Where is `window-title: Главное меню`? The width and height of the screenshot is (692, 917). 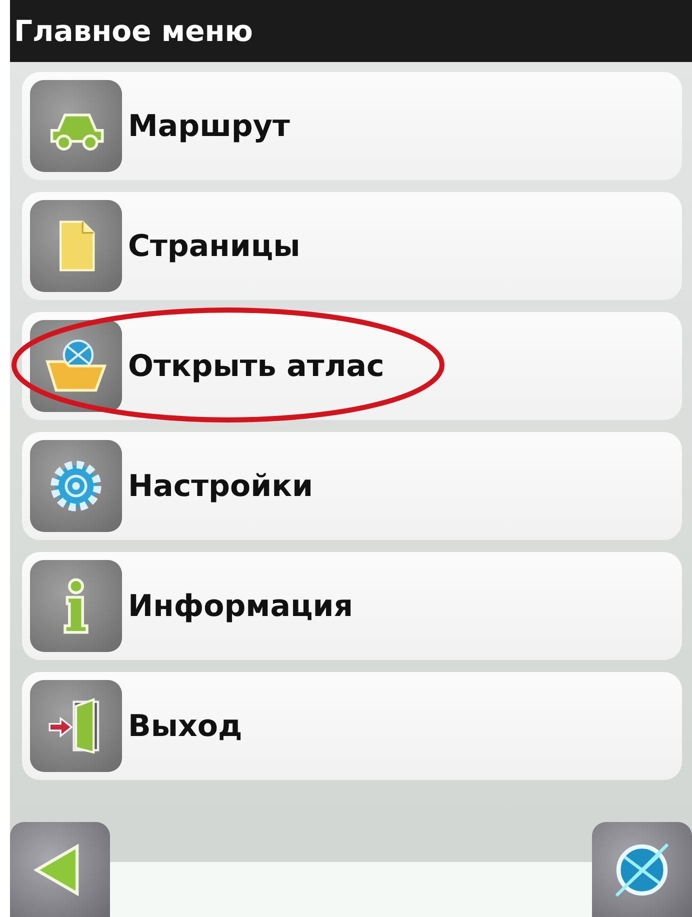 window-title: Главное меню is located at coordinates (351, 31).